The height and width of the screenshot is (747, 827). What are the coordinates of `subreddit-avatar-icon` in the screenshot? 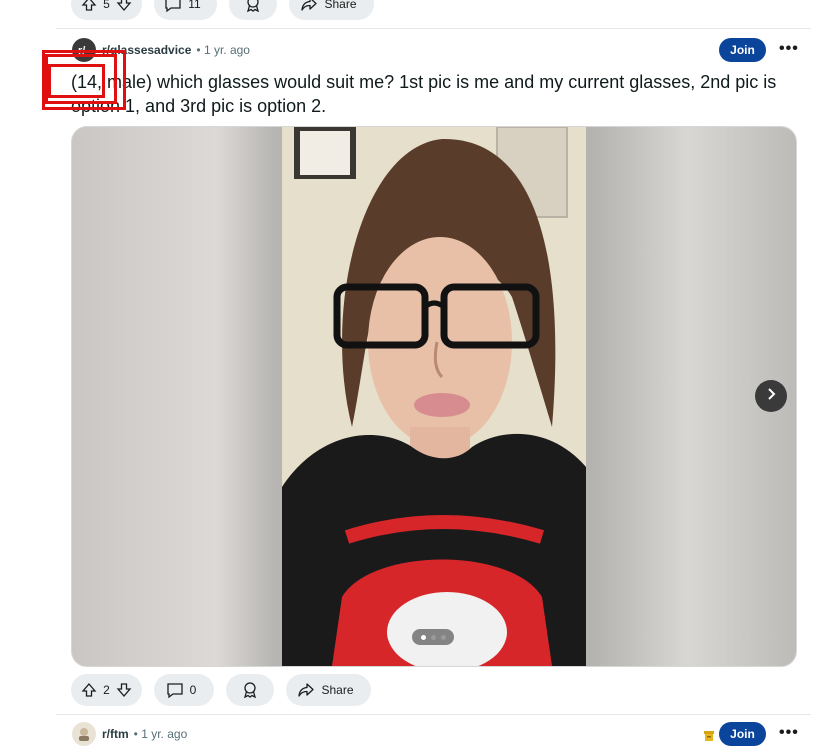 It's located at (84, 734).